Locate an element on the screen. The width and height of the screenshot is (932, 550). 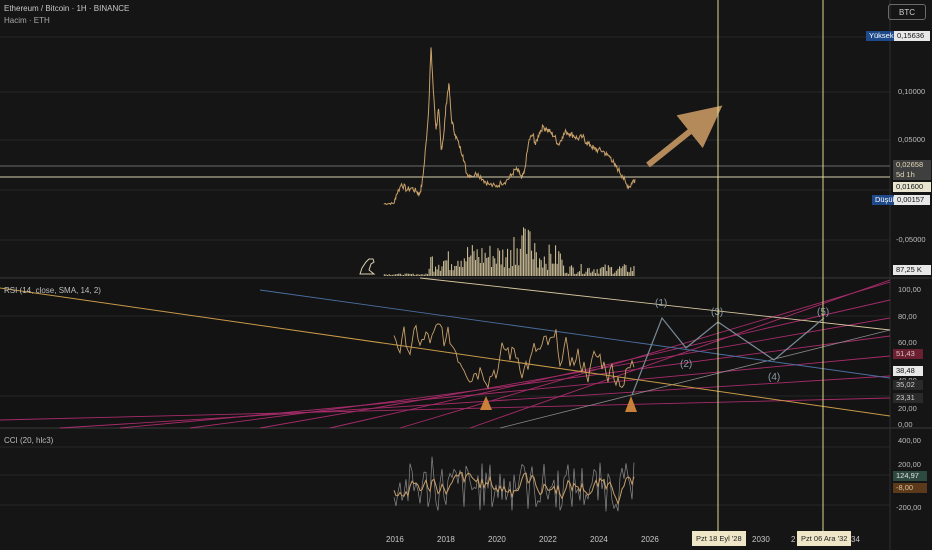
cci-tick: 200,00 is located at coordinates (909, 464).